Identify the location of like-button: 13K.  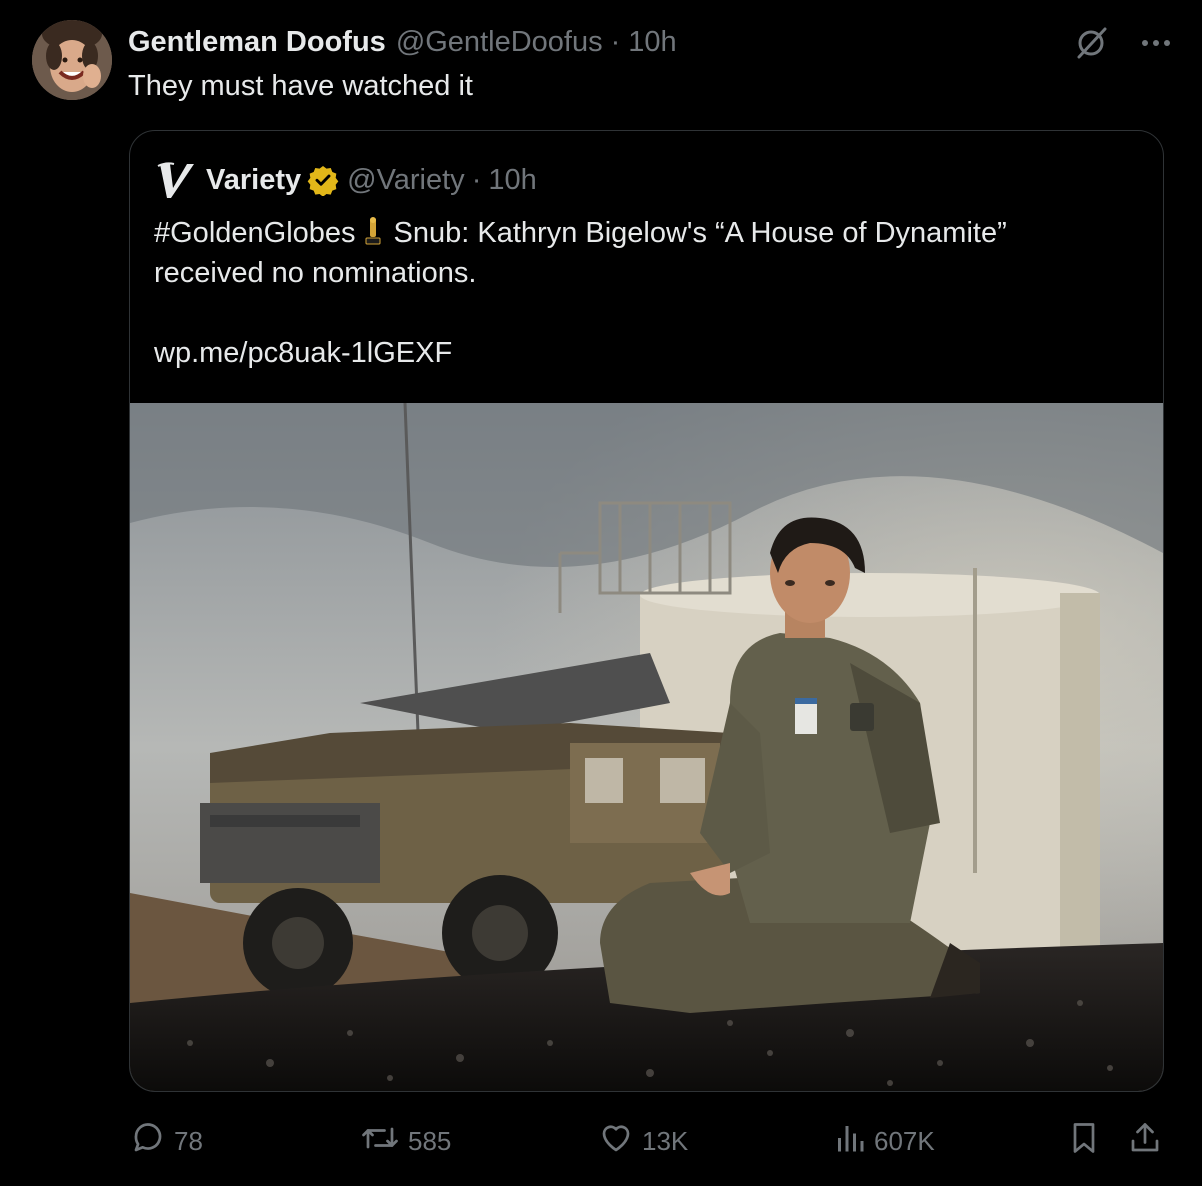
(643, 1141).